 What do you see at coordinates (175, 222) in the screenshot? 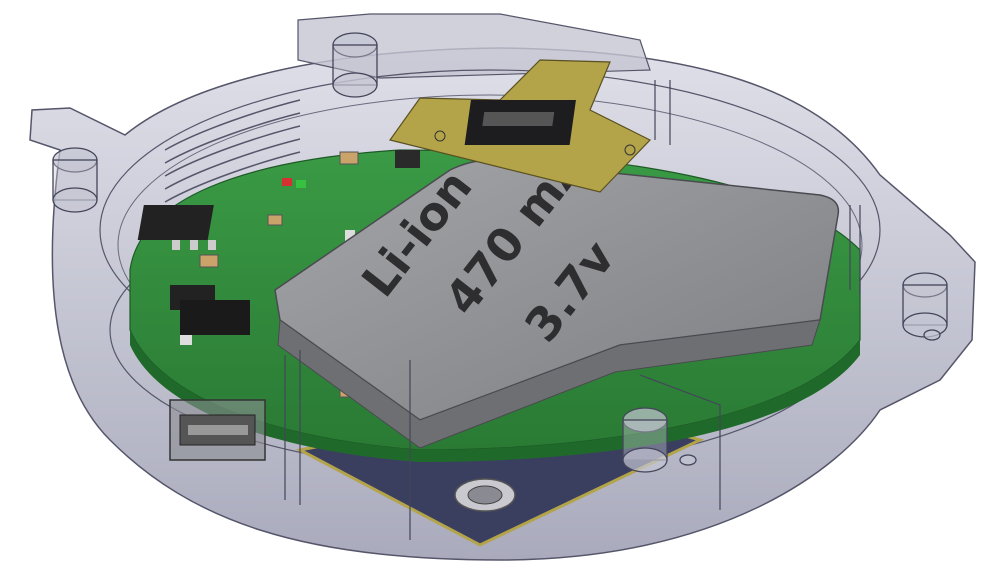
I see `ic-chip` at bounding box center [175, 222].